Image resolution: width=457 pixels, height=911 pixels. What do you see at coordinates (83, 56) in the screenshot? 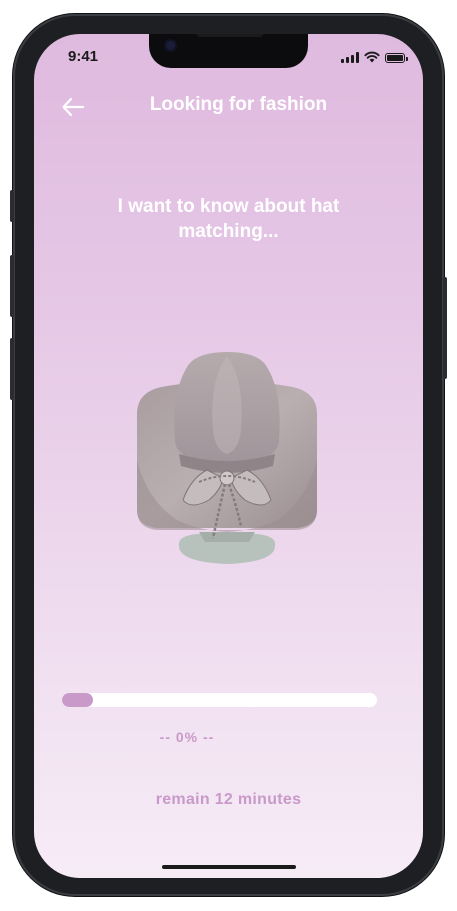
I see `status-time: 9:41` at bounding box center [83, 56].